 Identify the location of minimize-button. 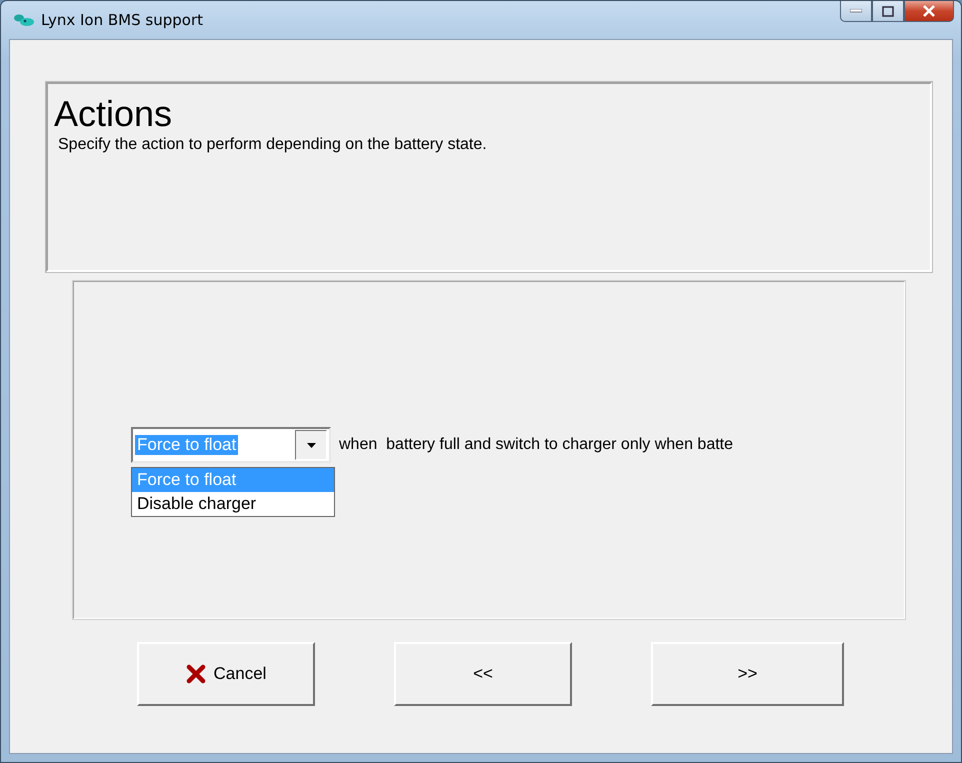
(856, 11).